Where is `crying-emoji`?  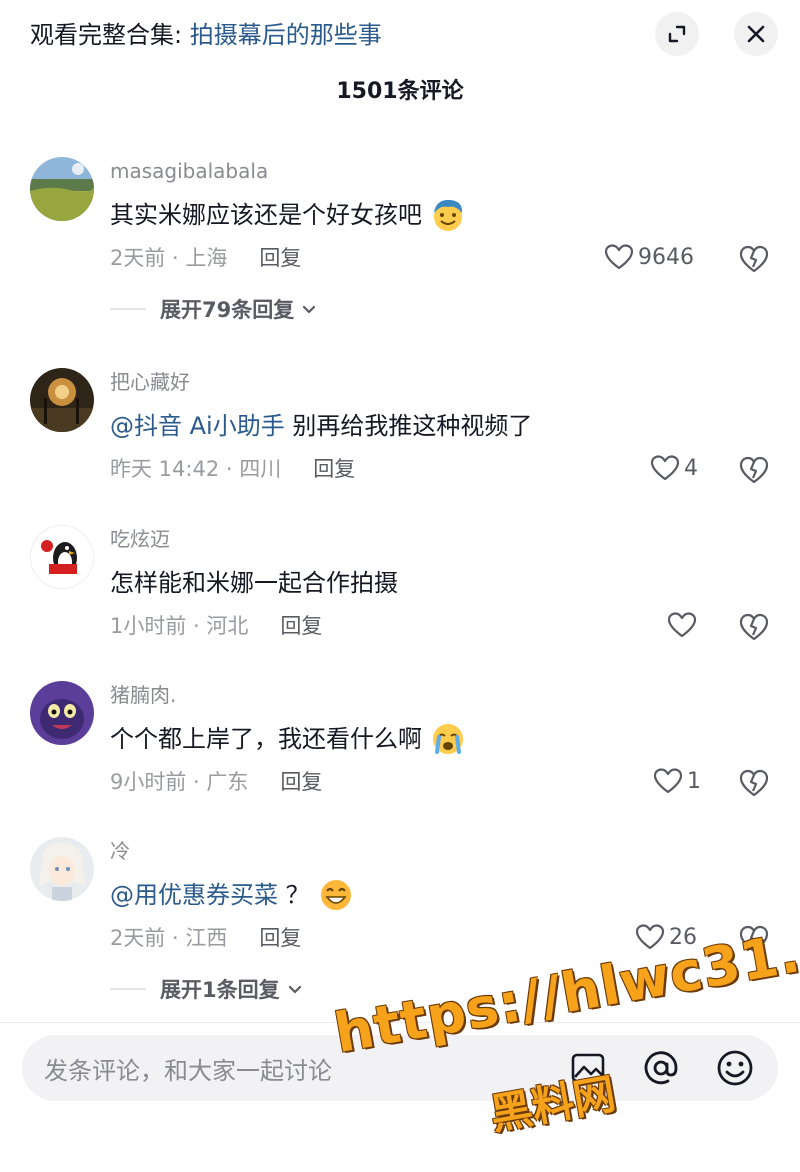 crying-emoji is located at coordinates (448, 739).